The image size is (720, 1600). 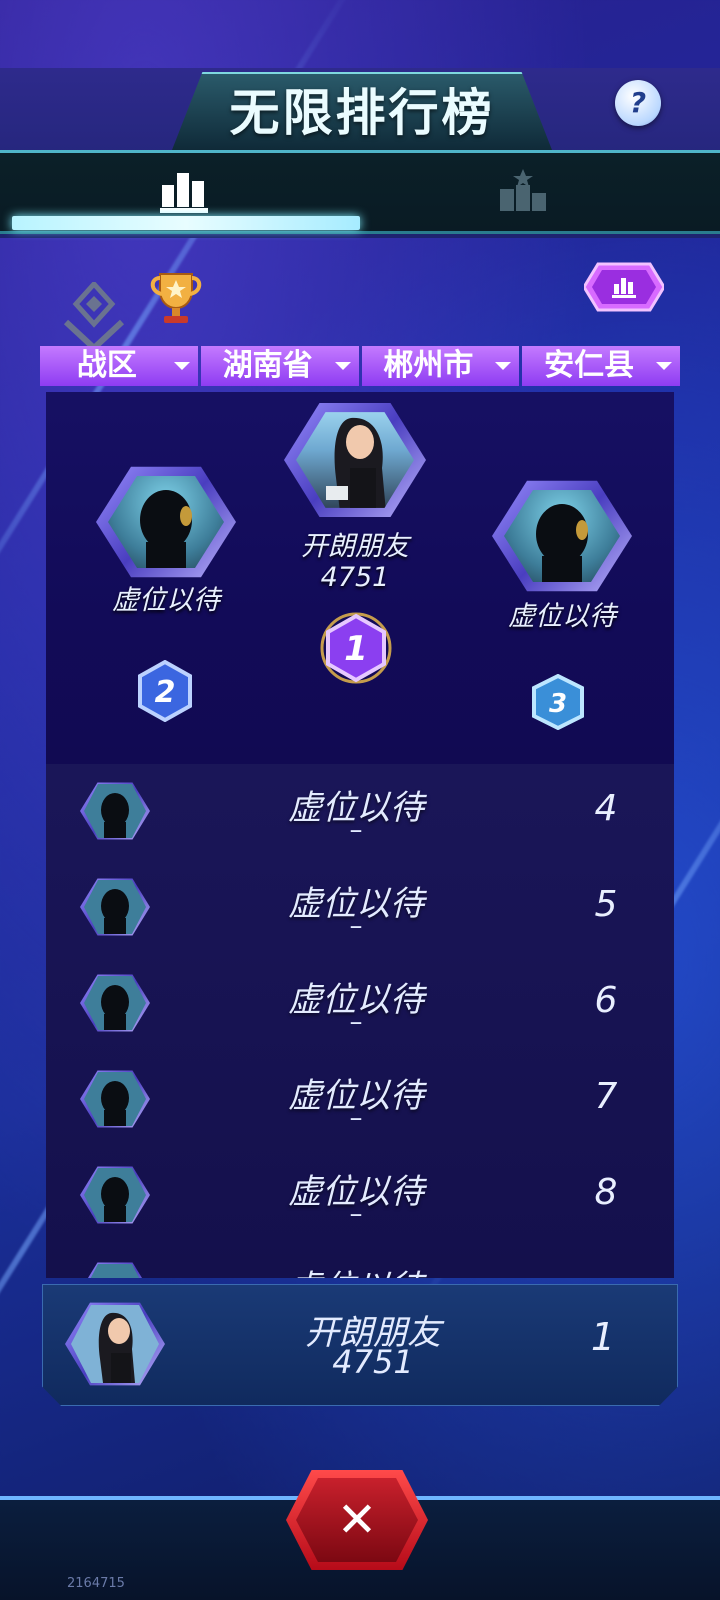 I want to click on podium-name-first: 开朗朋友, so click(x=355, y=546).